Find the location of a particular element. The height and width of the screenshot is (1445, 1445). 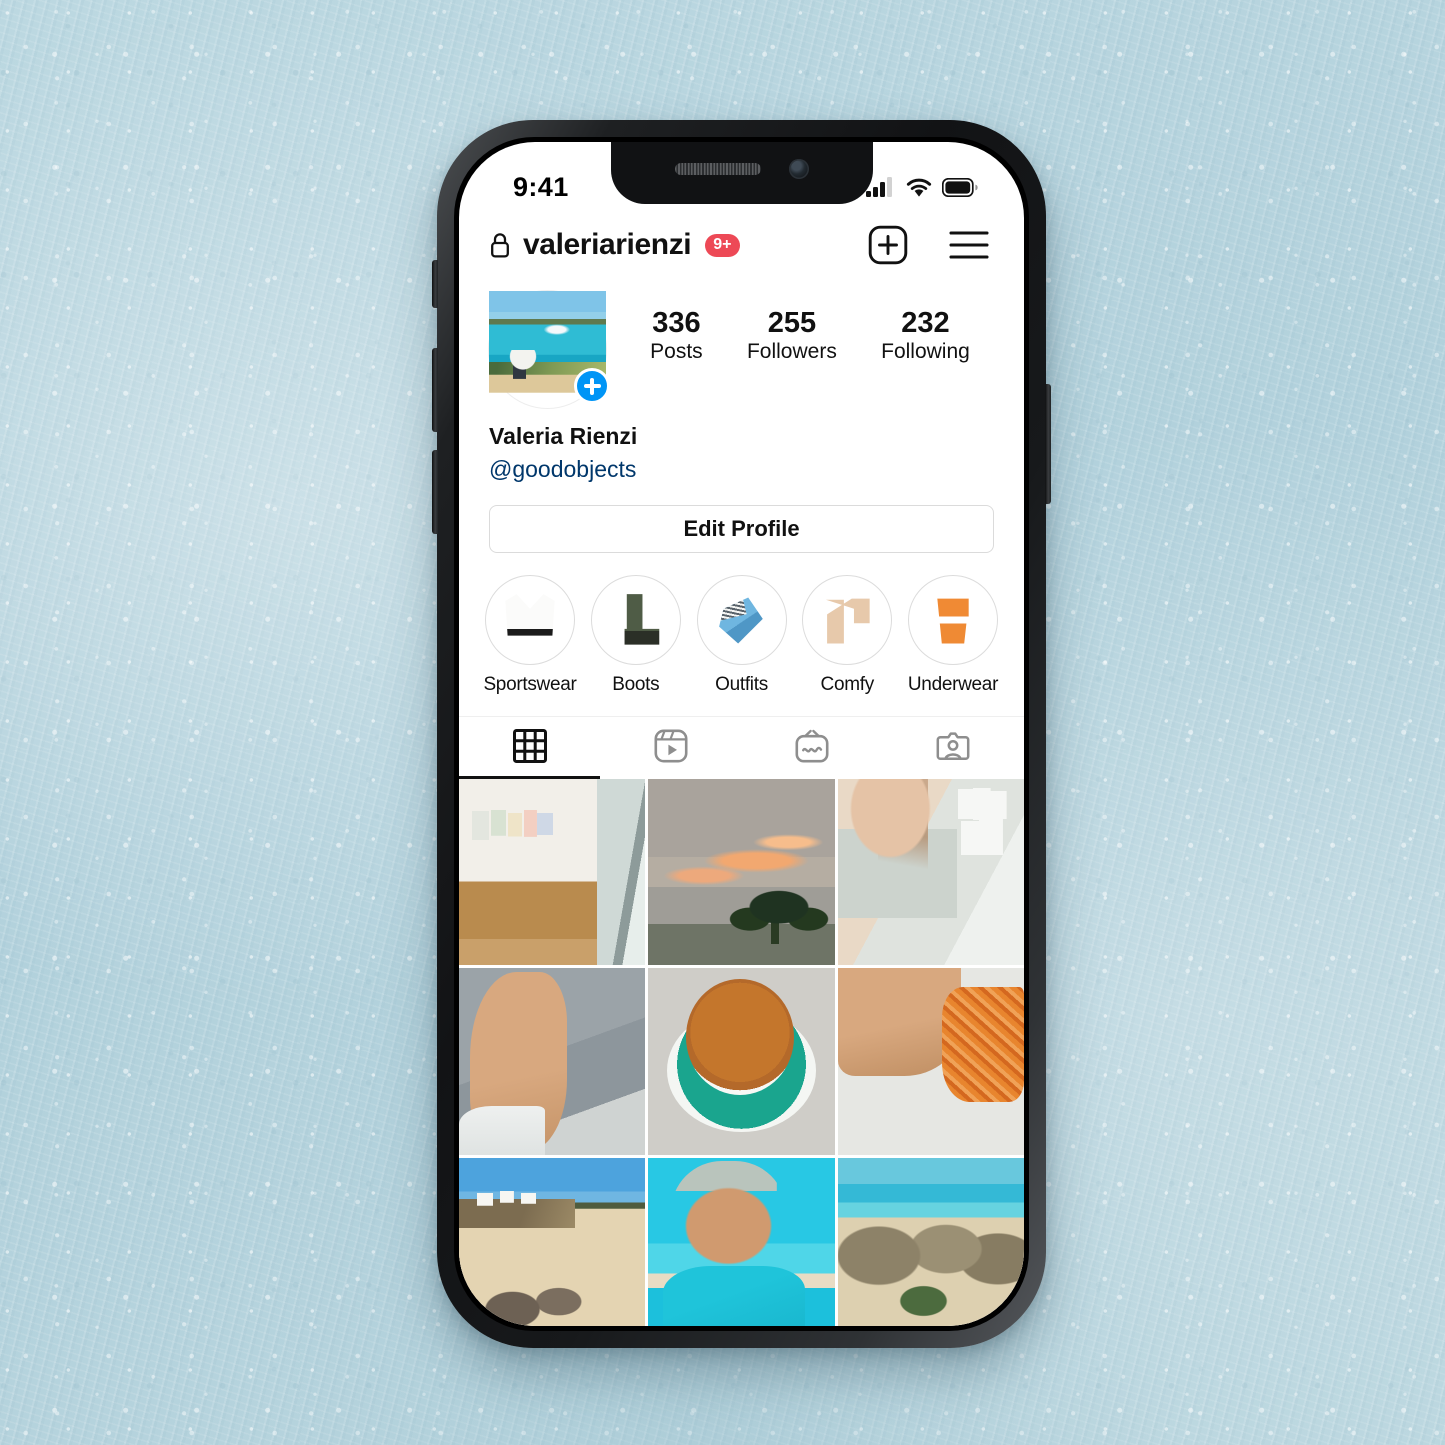

stat-following: 232 Following is located at coordinates (925, 336).